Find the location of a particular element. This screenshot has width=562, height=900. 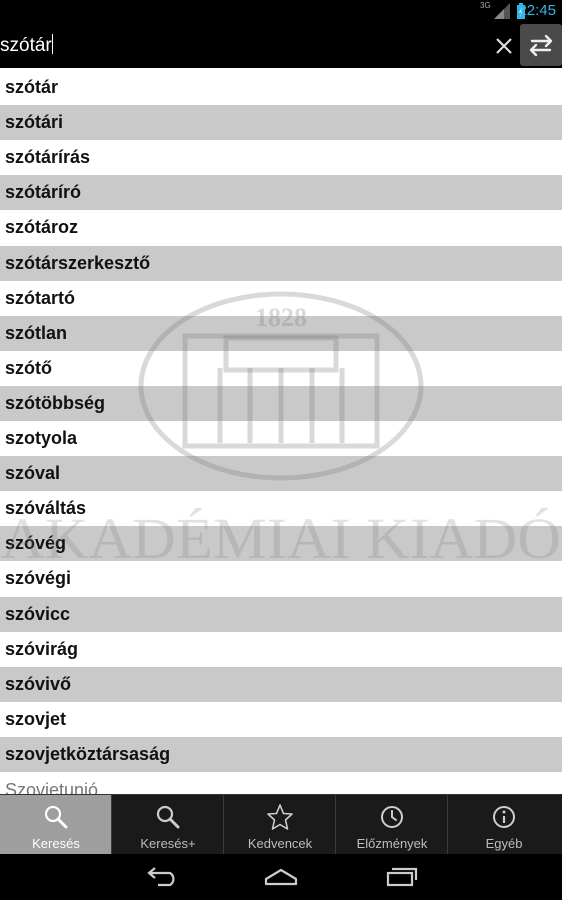

tab-favorites-label: Kedvencek is located at coordinates (280, 843).